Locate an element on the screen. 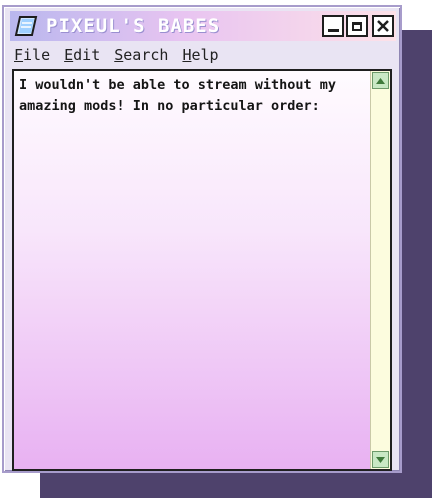 The width and height of the screenshot is (437, 503). notepad-icon is located at coordinates (26, 26).